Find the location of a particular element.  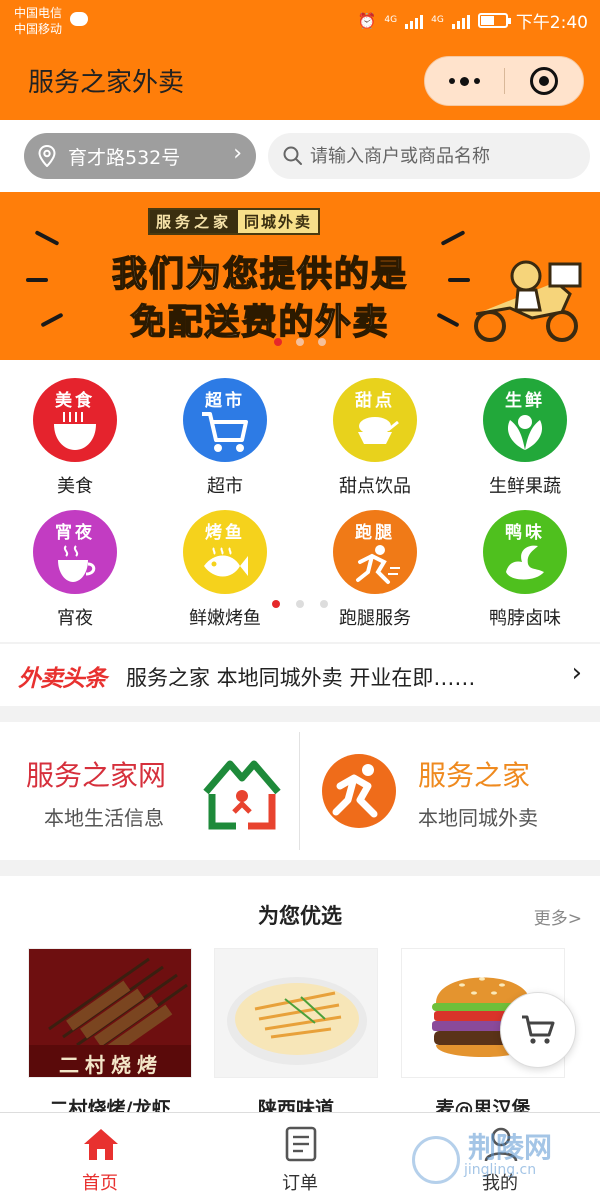

tab-home: 首页 is located at coordinates (100, 1156).